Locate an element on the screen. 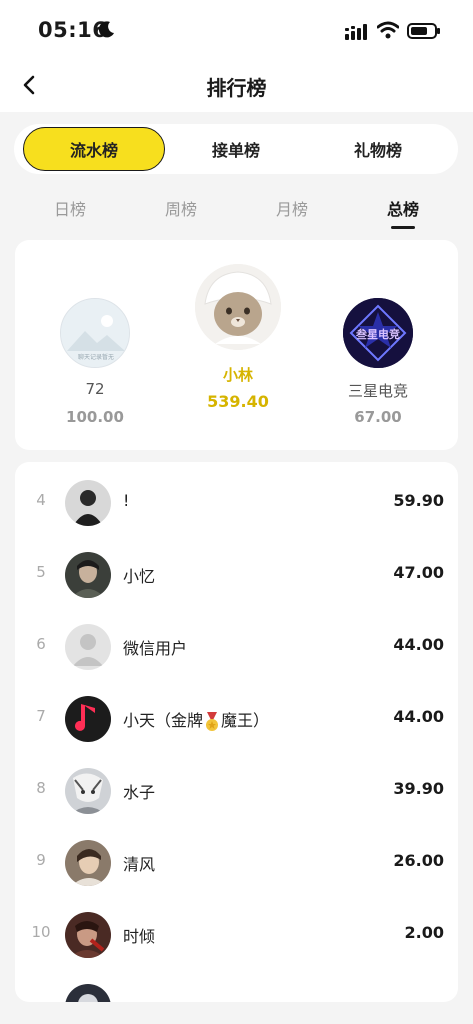  tab-monthly: 月榜 is located at coordinates (292, 208).